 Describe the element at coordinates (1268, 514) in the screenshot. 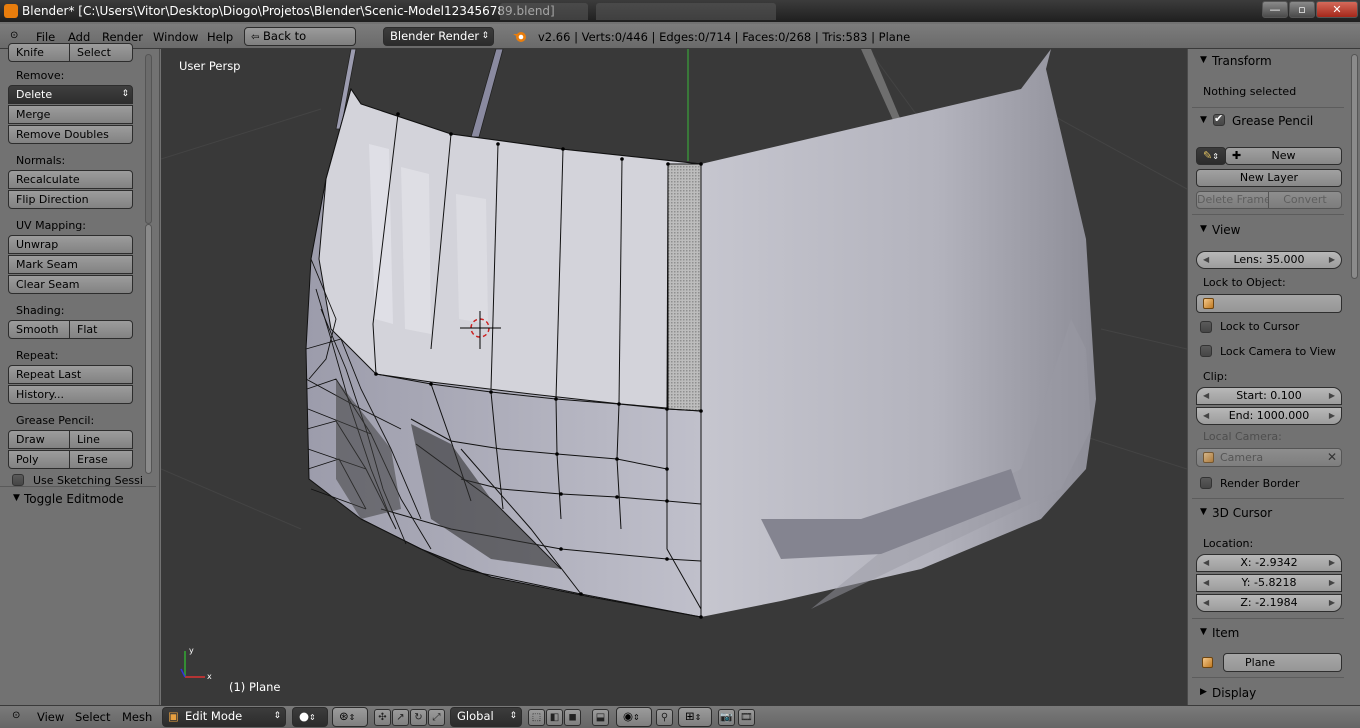

I see `3d-cursor-panel-header: ▼ 3D Cursor` at that location.